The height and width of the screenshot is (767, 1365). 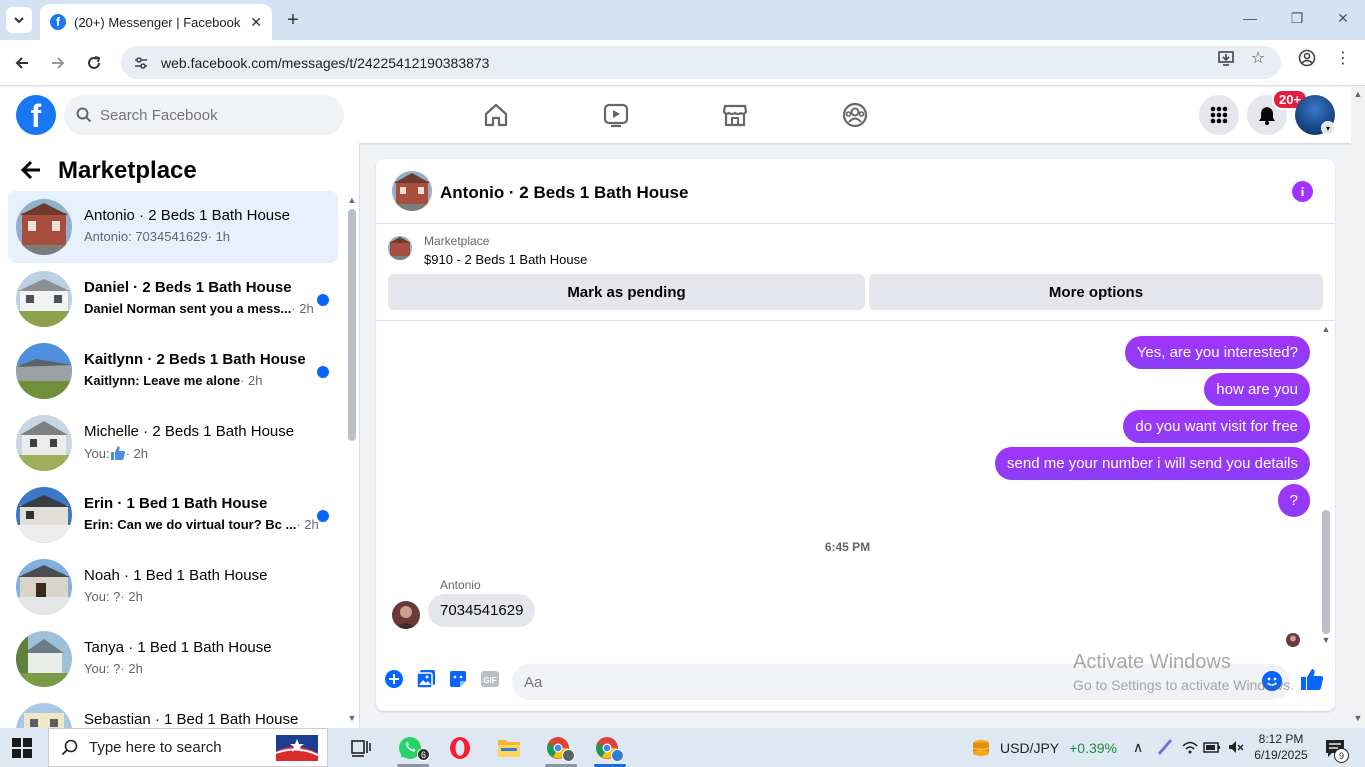 What do you see at coordinates (616, 115) in the screenshot?
I see `video-icon` at bounding box center [616, 115].